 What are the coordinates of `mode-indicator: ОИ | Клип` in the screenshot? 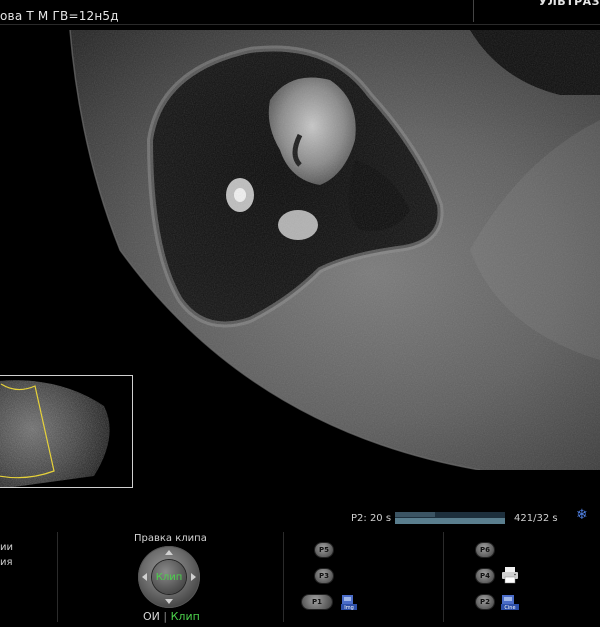 It's located at (171, 616).